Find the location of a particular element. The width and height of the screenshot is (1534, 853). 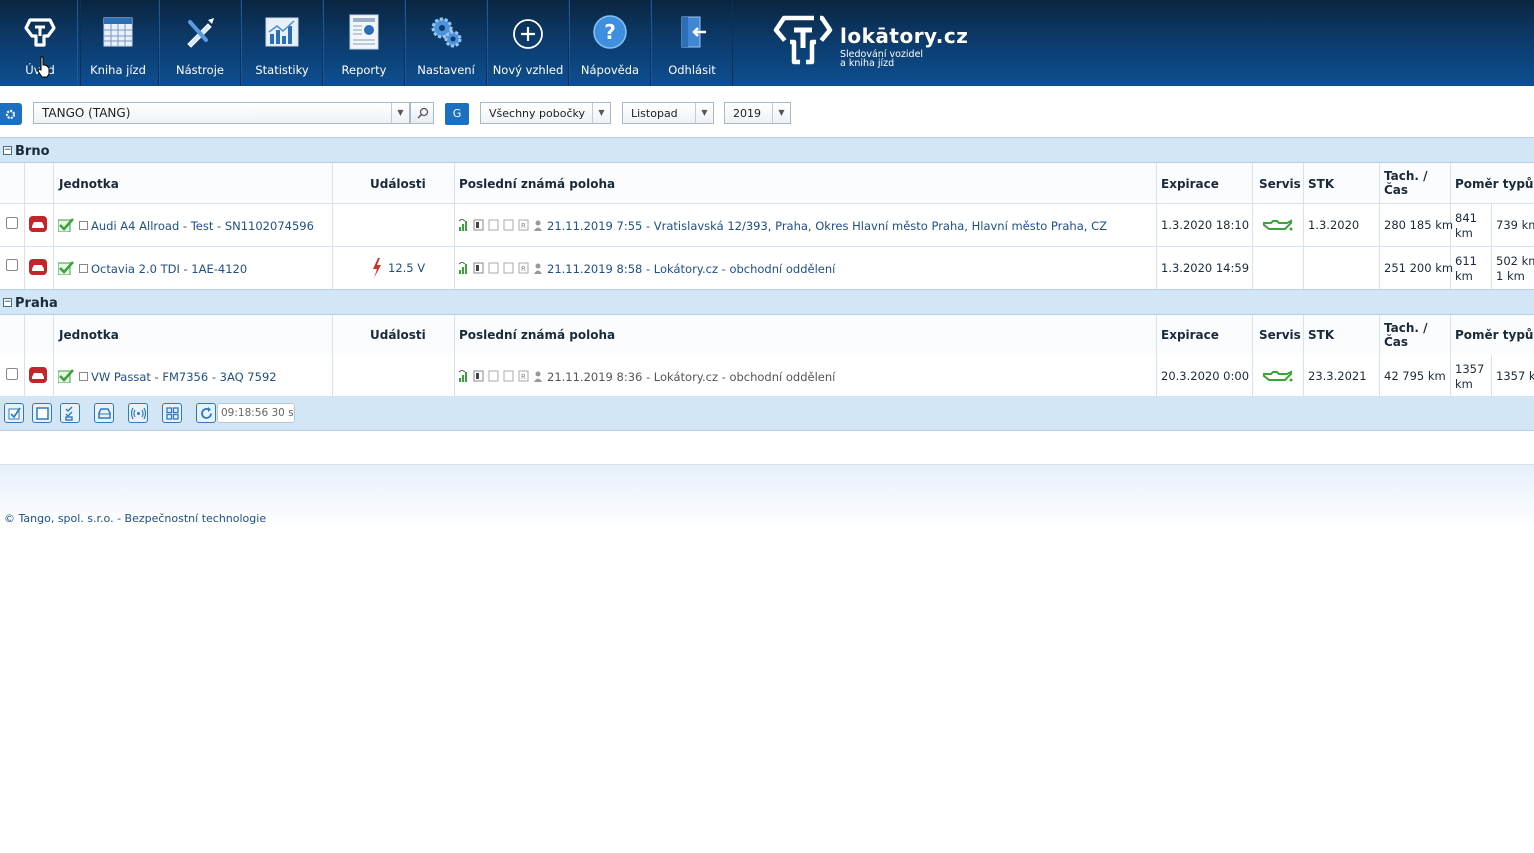

brand-logo-title: lokātory.cz is located at coordinates (904, 36).